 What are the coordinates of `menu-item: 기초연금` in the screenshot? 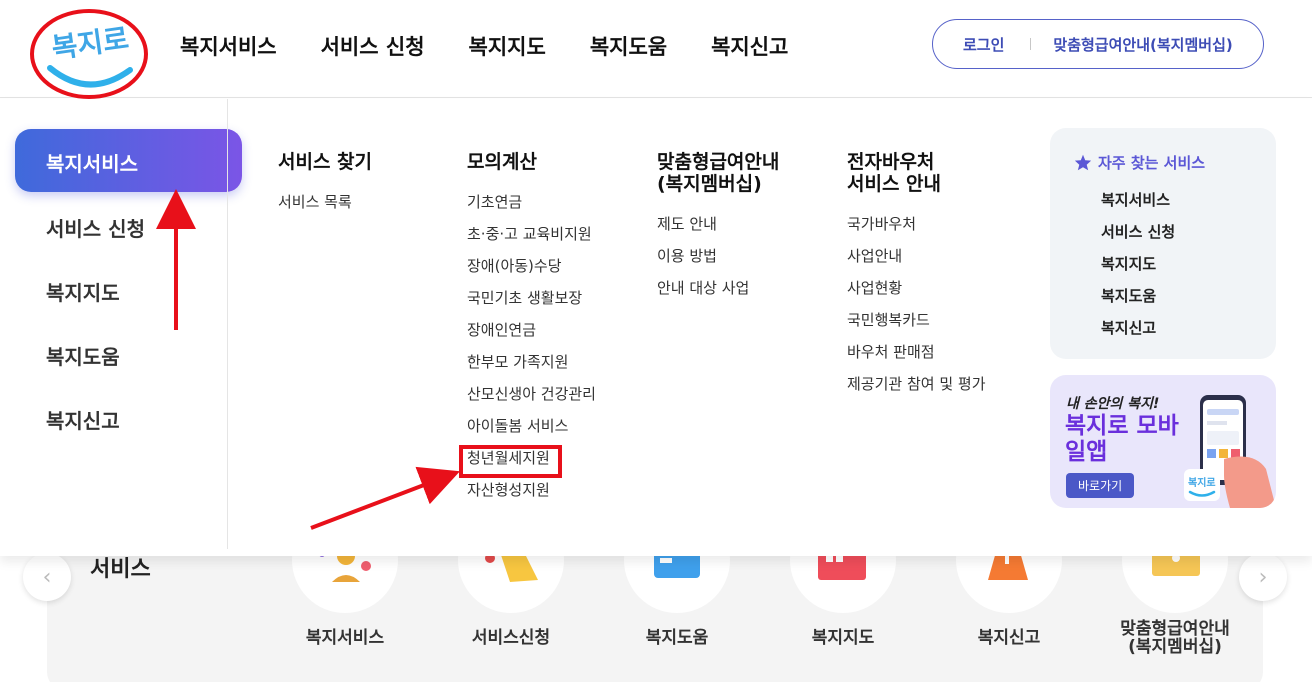 It's located at (531, 209).